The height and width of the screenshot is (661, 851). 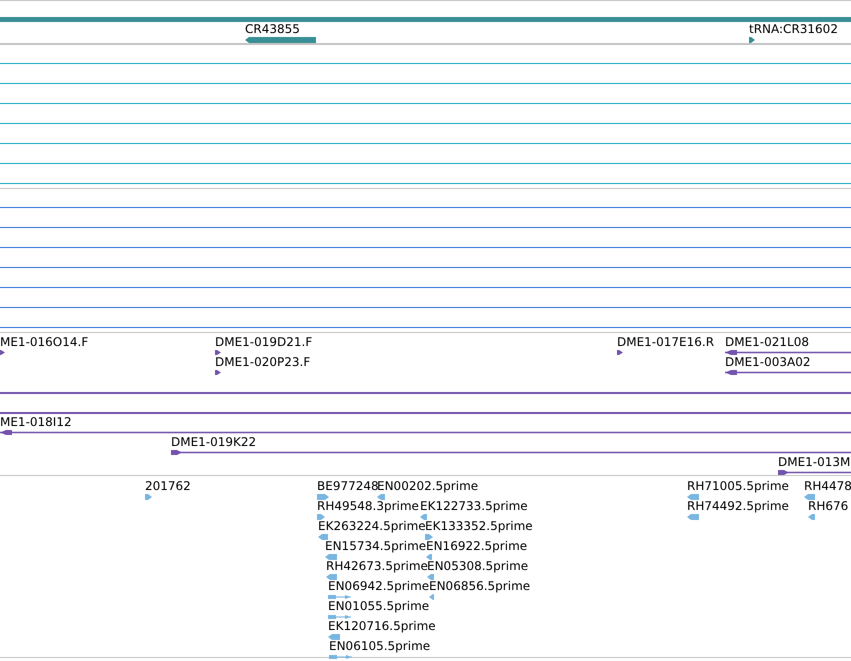 What do you see at coordinates (814, 462) in the screenshot?
I see `feature-label: DME1-013M` at bounding box center [814, 462].